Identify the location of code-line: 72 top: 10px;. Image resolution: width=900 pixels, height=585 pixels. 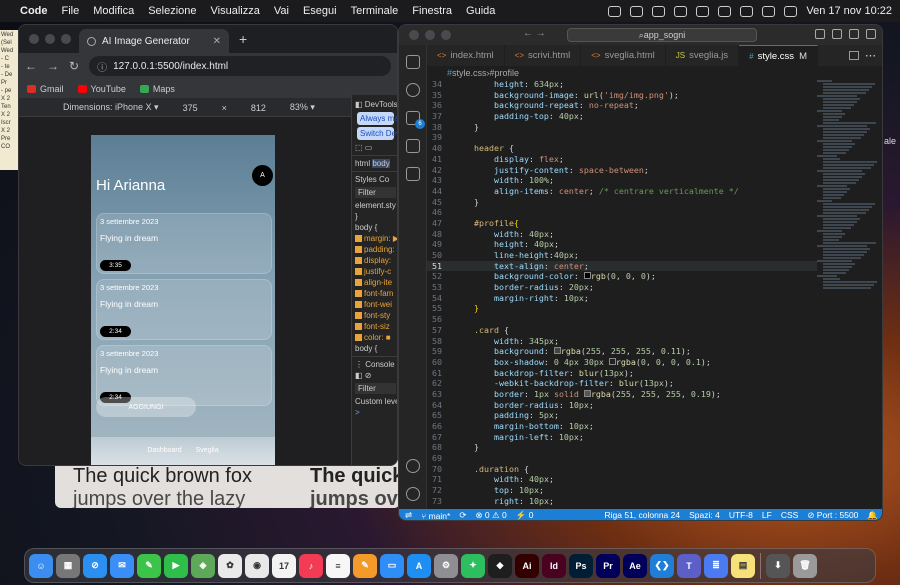
(622, 490).